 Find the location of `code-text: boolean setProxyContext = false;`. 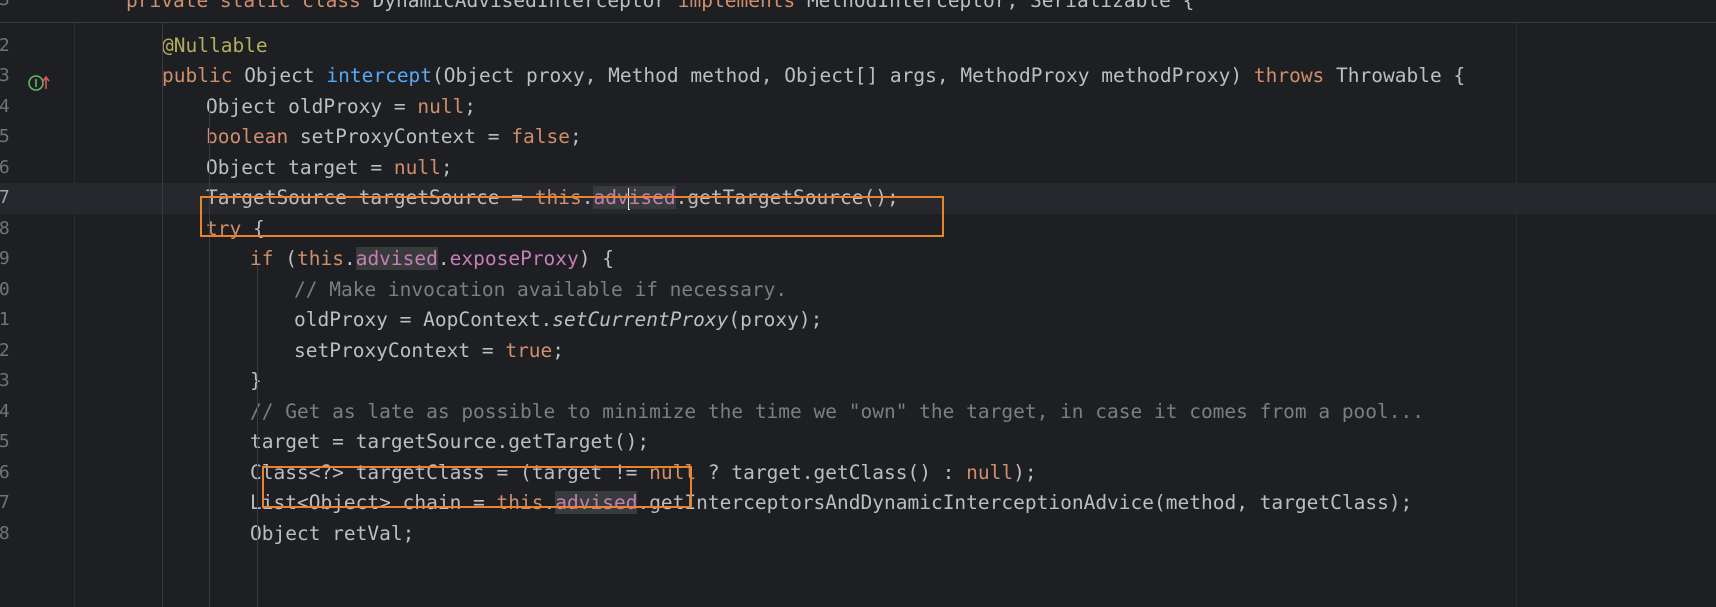

code-text: boolean setProxyContext = false; is located at coordinates (394, 137).